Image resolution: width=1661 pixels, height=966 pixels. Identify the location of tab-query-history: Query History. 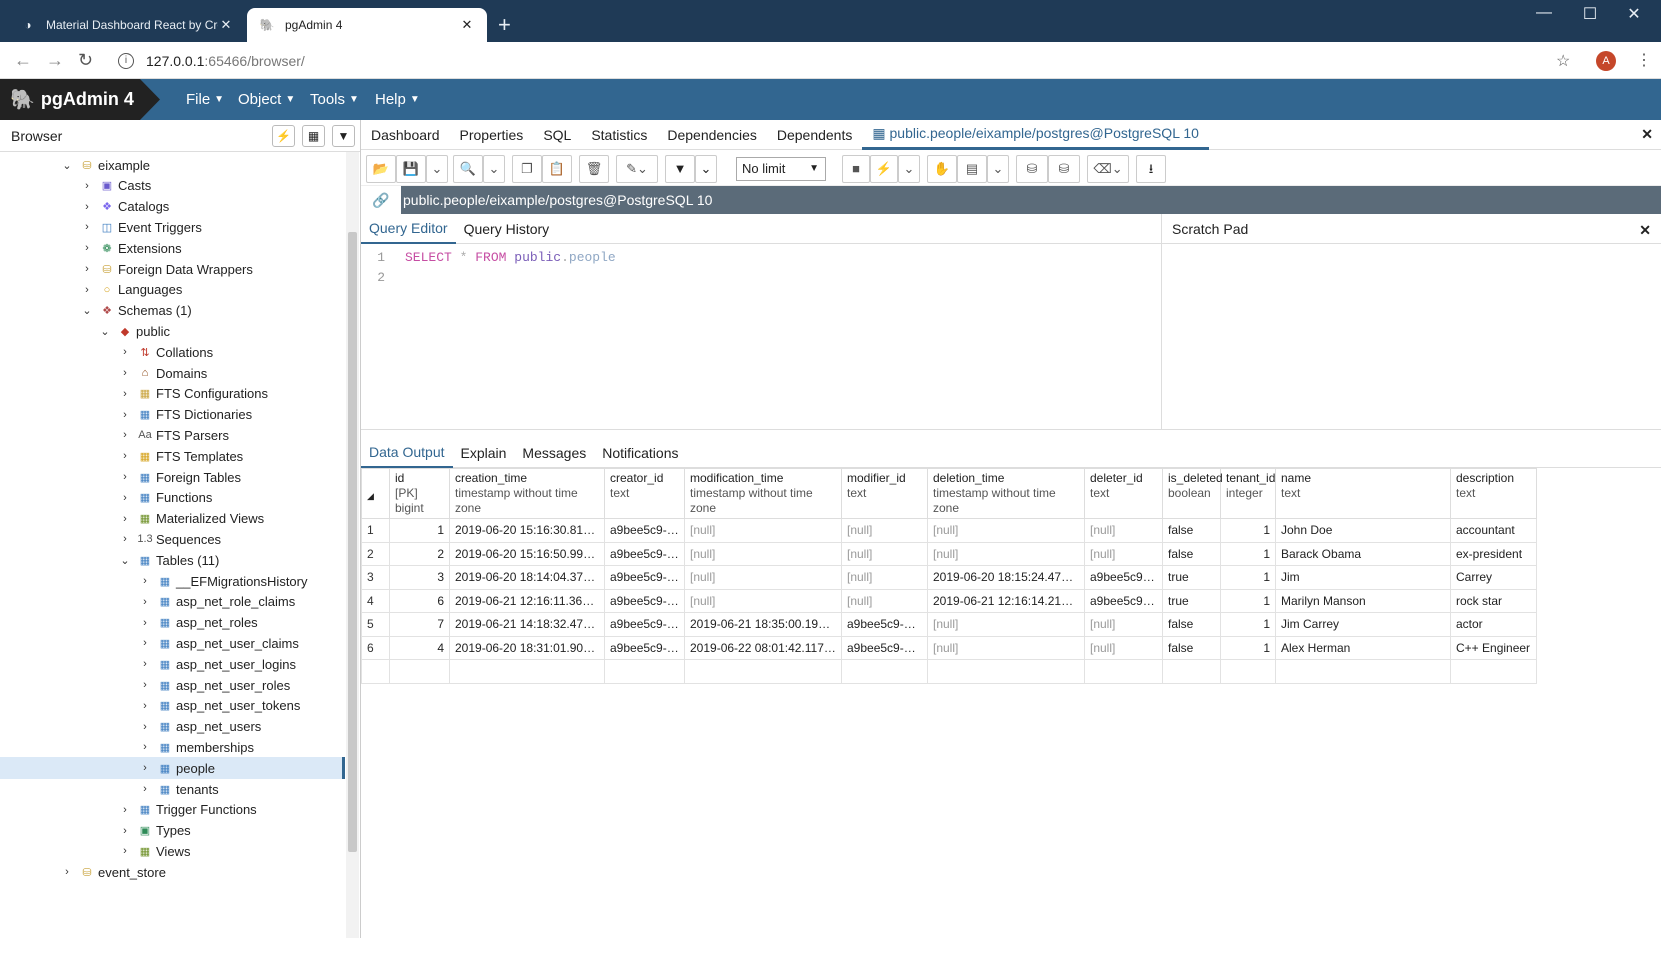
(507, 229).